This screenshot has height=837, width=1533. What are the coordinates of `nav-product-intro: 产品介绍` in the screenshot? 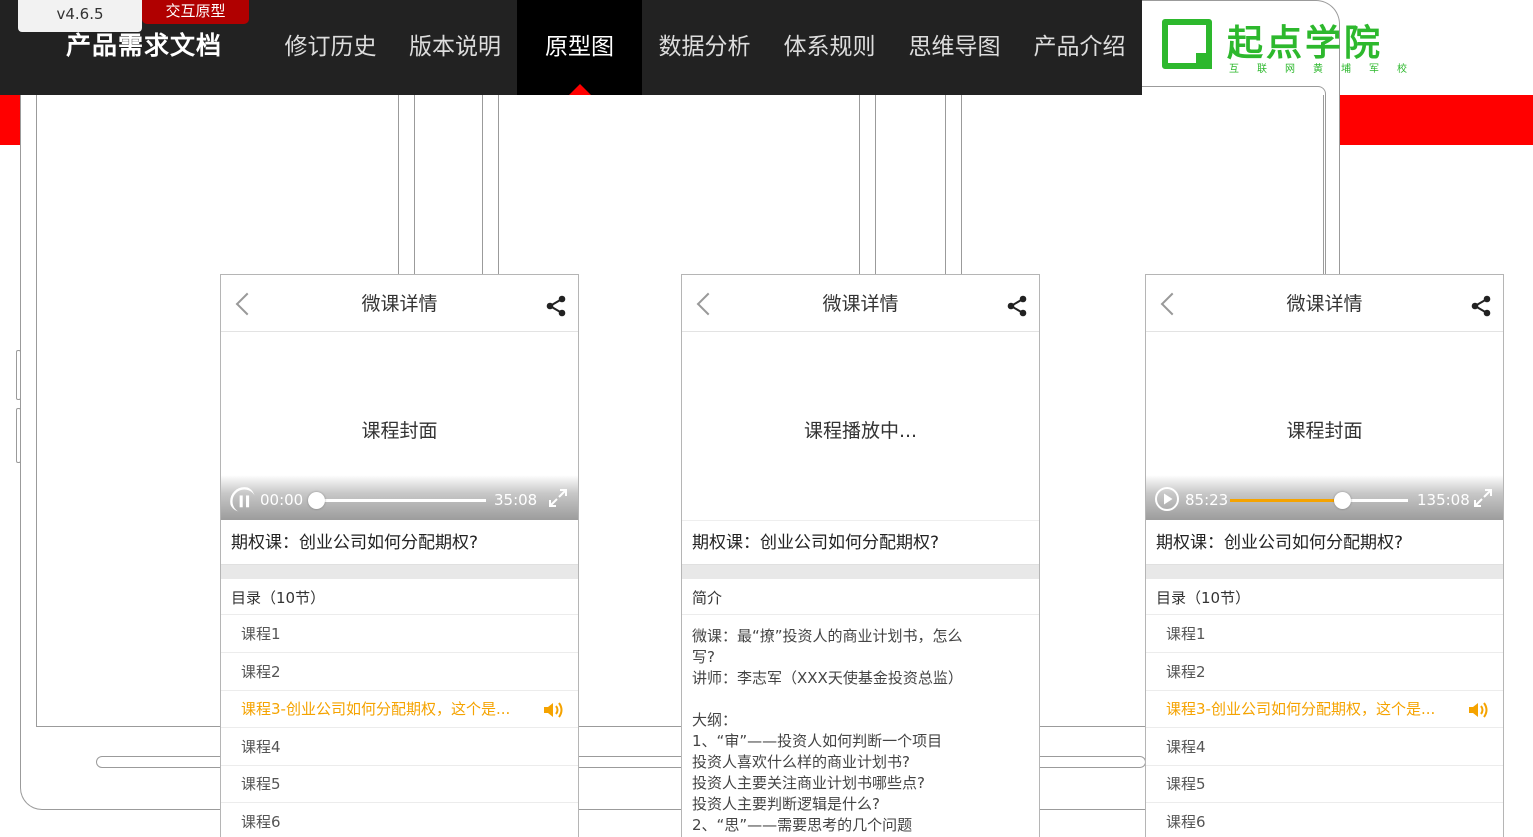 It's located at (1079, 47).